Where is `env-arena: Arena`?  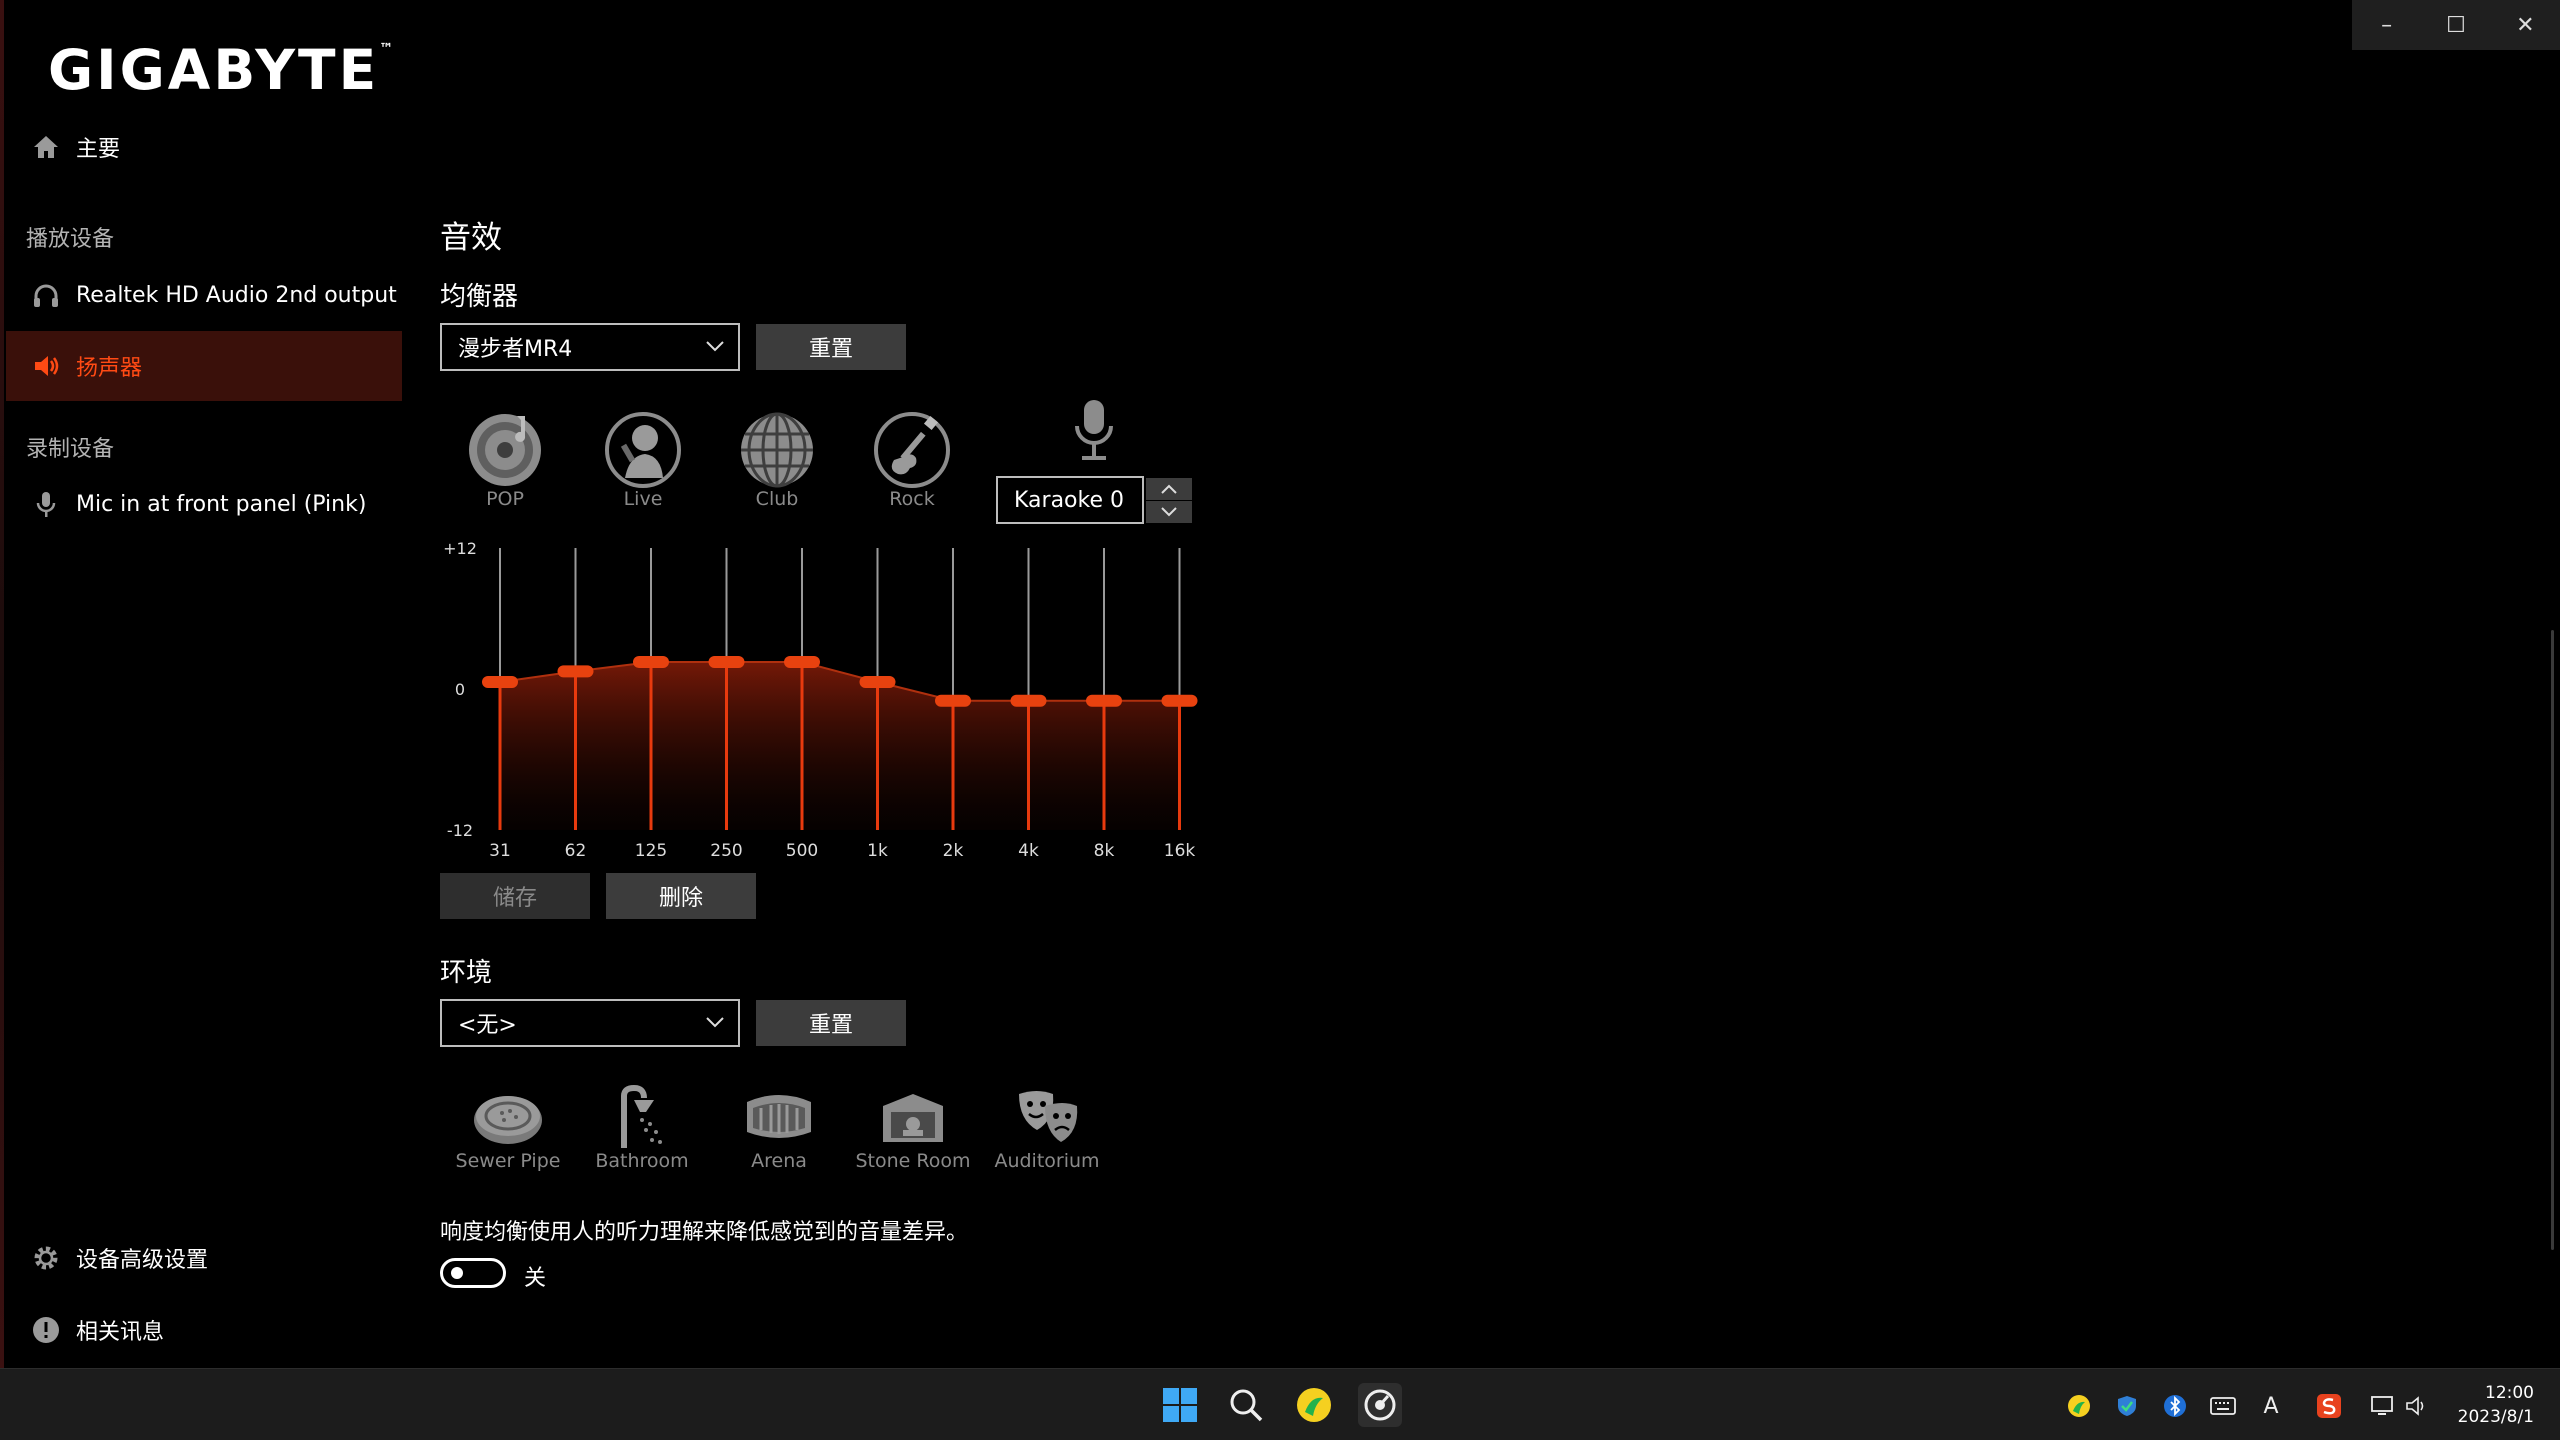 env-arena: Arena is located at coordinates (779, 1128).